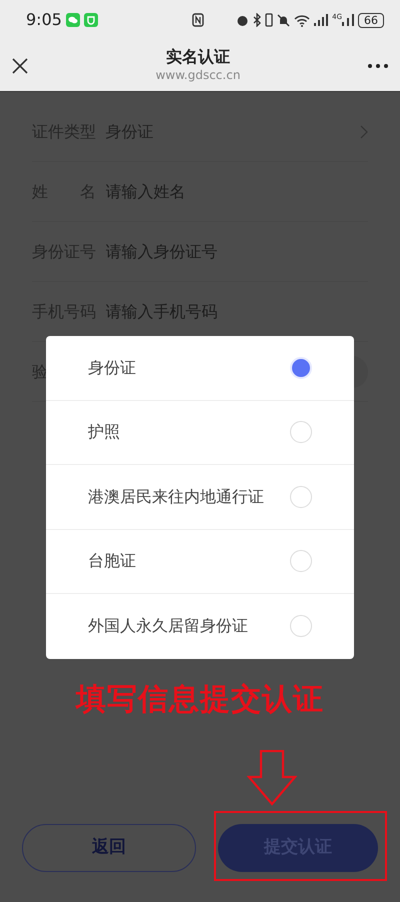 This screenshot has height=902, width=400. Describe the element at coordinates (112, 368) in the screenshot. I see `option-label: 身份证` at that location.